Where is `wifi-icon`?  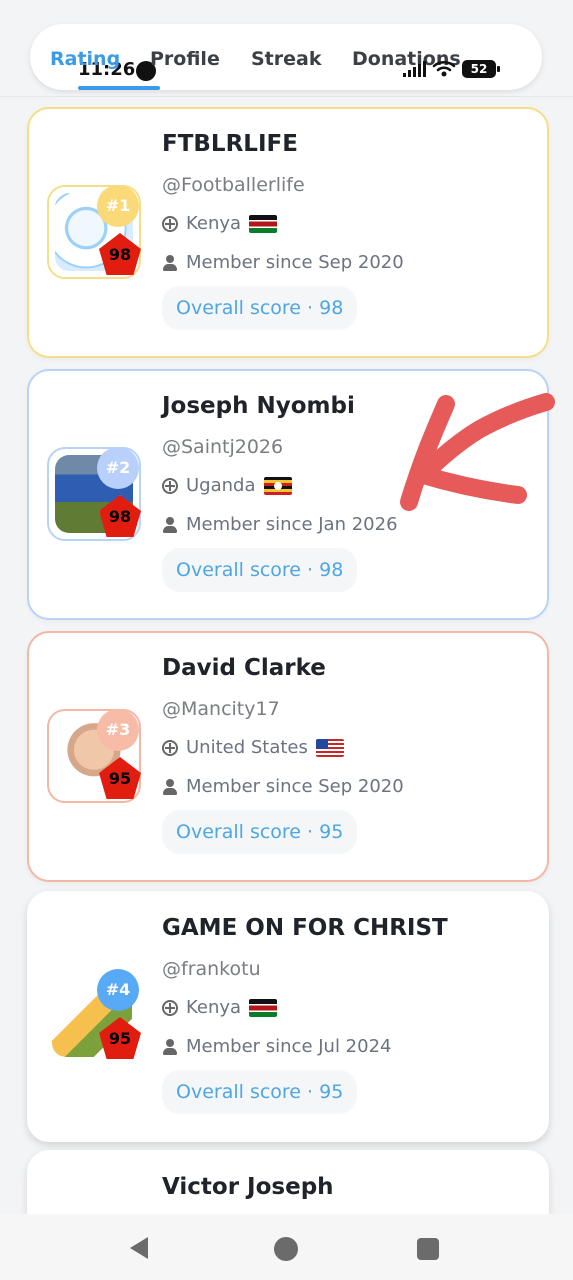 wifi-icon is located at coordinates (444, 69).